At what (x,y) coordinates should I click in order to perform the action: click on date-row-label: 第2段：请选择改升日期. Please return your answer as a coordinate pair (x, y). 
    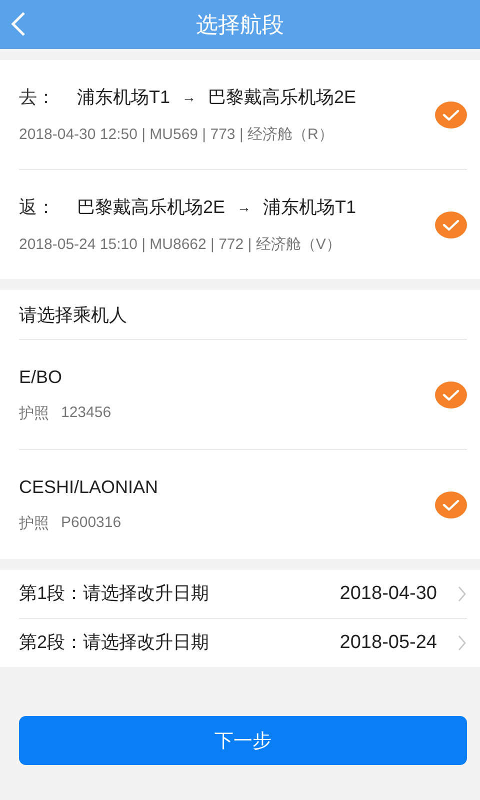
    Looking at the image, I should click on (114, 643).